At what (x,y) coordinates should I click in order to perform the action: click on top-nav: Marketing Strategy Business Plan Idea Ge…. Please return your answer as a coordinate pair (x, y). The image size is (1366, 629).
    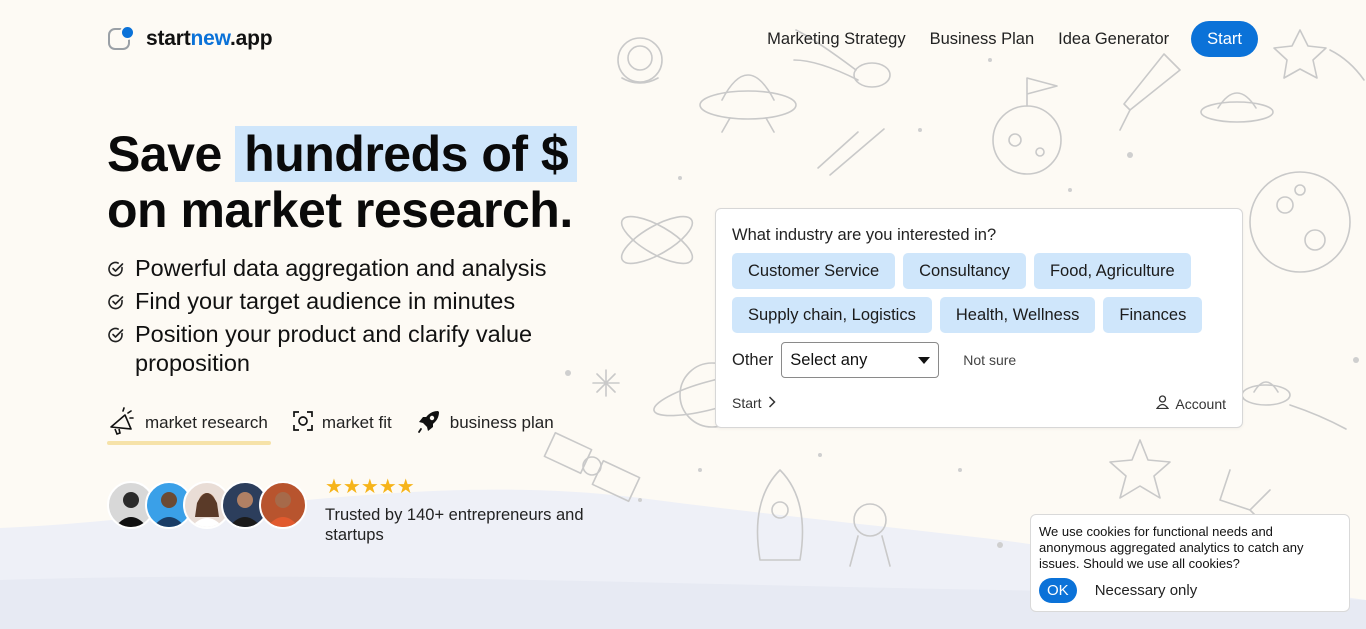
    Looking at the image, I should click on (1000, 39).